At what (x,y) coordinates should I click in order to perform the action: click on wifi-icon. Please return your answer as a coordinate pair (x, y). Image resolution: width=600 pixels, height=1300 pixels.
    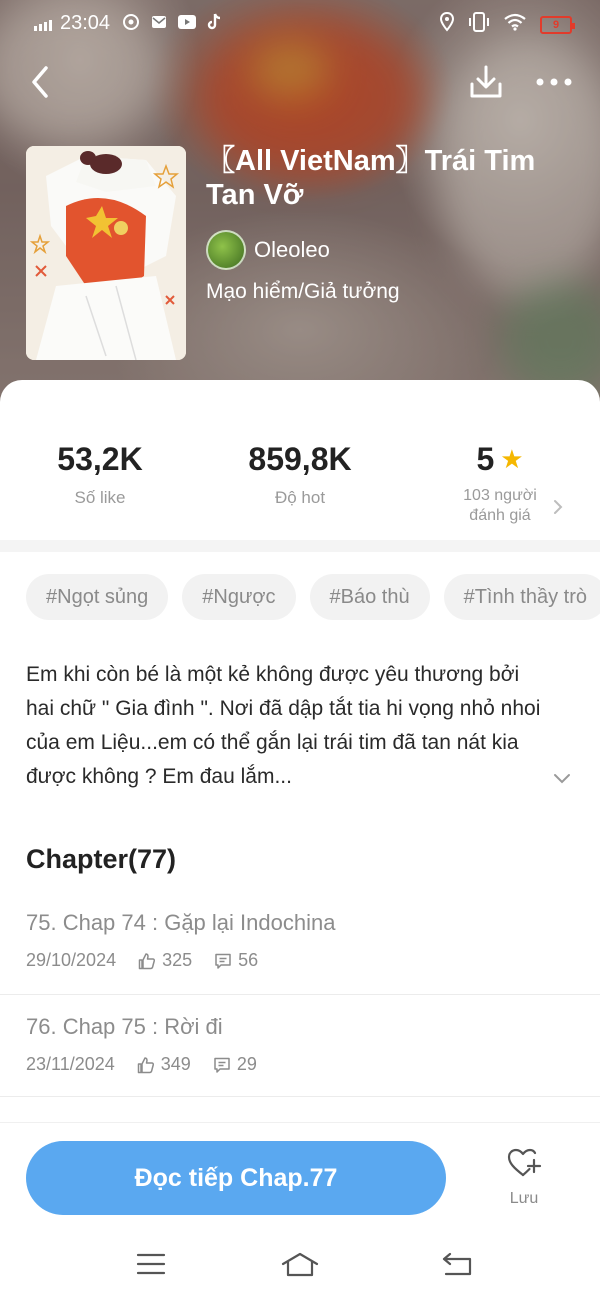
    Looking at the image, I should click on (515, 25).